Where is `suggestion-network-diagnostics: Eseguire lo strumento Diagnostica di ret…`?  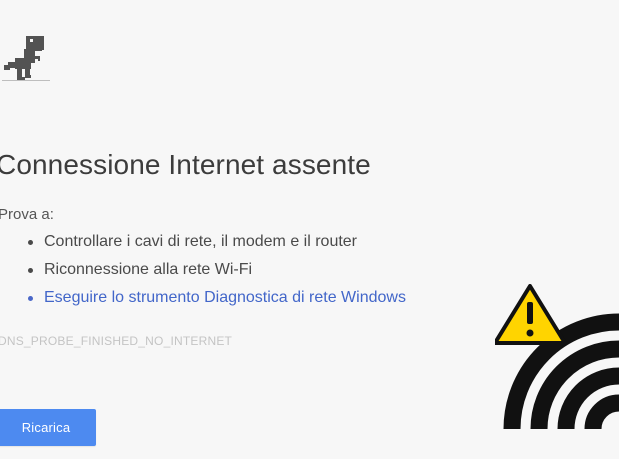
suggestion-network-diagnostics: Eseguire lo strumento Diagnostica di ret… is located at coordinates (214, 302).